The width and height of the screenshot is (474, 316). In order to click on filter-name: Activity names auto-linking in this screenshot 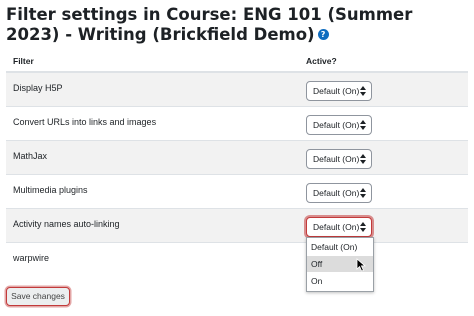, I will do `click(66, 224)`.